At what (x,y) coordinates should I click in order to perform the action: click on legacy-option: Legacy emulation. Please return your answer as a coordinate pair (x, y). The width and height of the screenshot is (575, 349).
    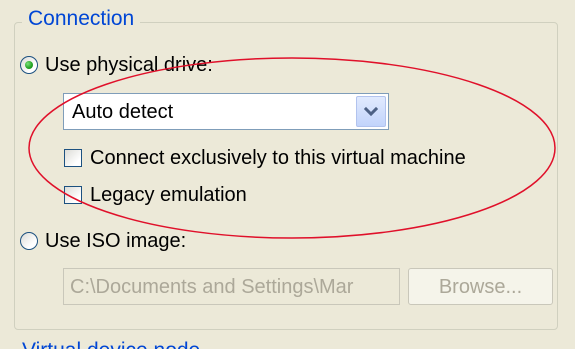
    Looking at the image, I should click on (155, 195).